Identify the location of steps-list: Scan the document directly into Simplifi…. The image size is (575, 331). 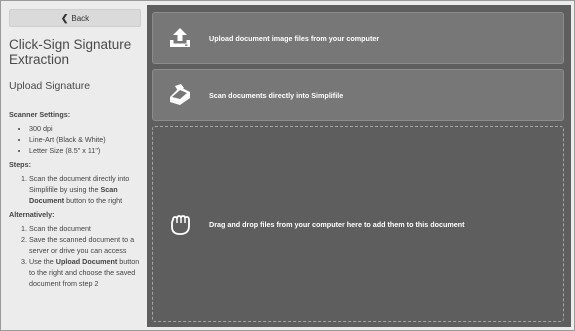
(77, 189).